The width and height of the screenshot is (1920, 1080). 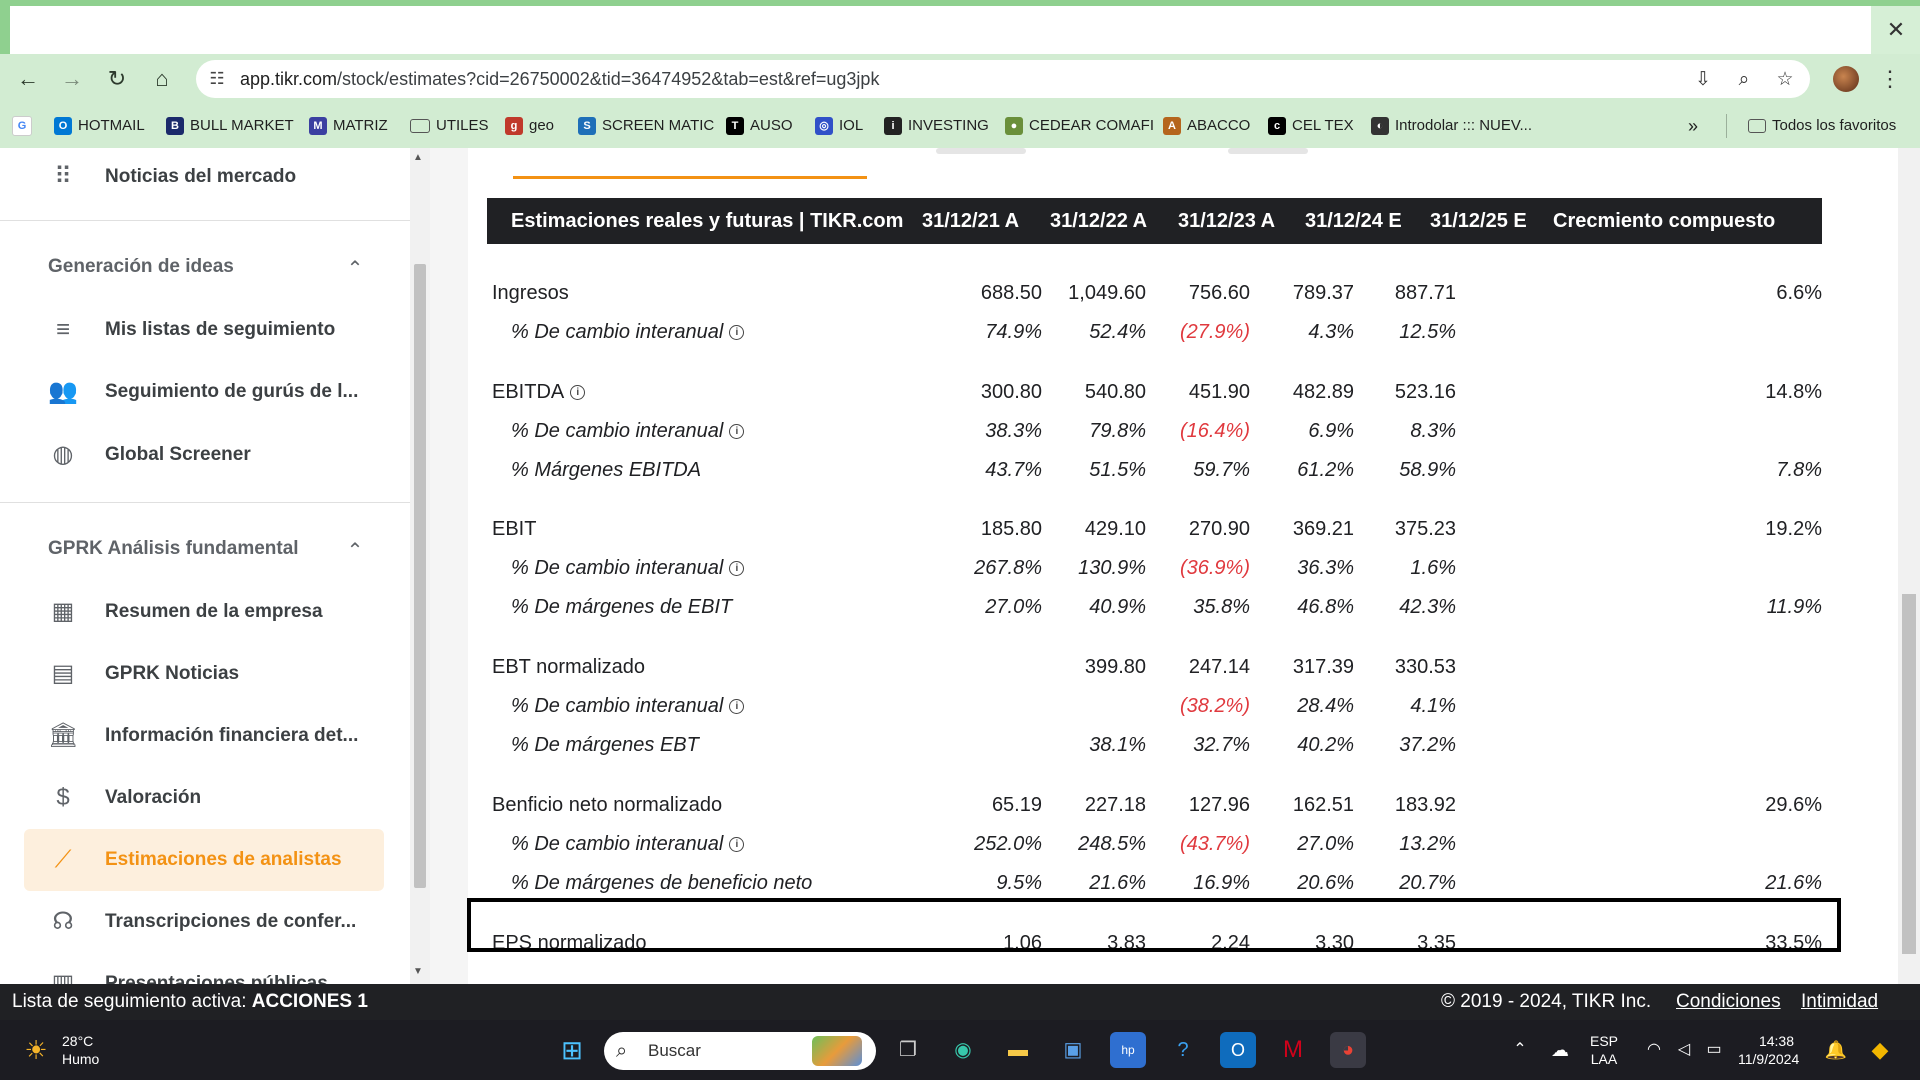 What do you see at coordinates (72, 79) in the screenshot?
I see `forward-icon: →` at bounding box center [72, 79].